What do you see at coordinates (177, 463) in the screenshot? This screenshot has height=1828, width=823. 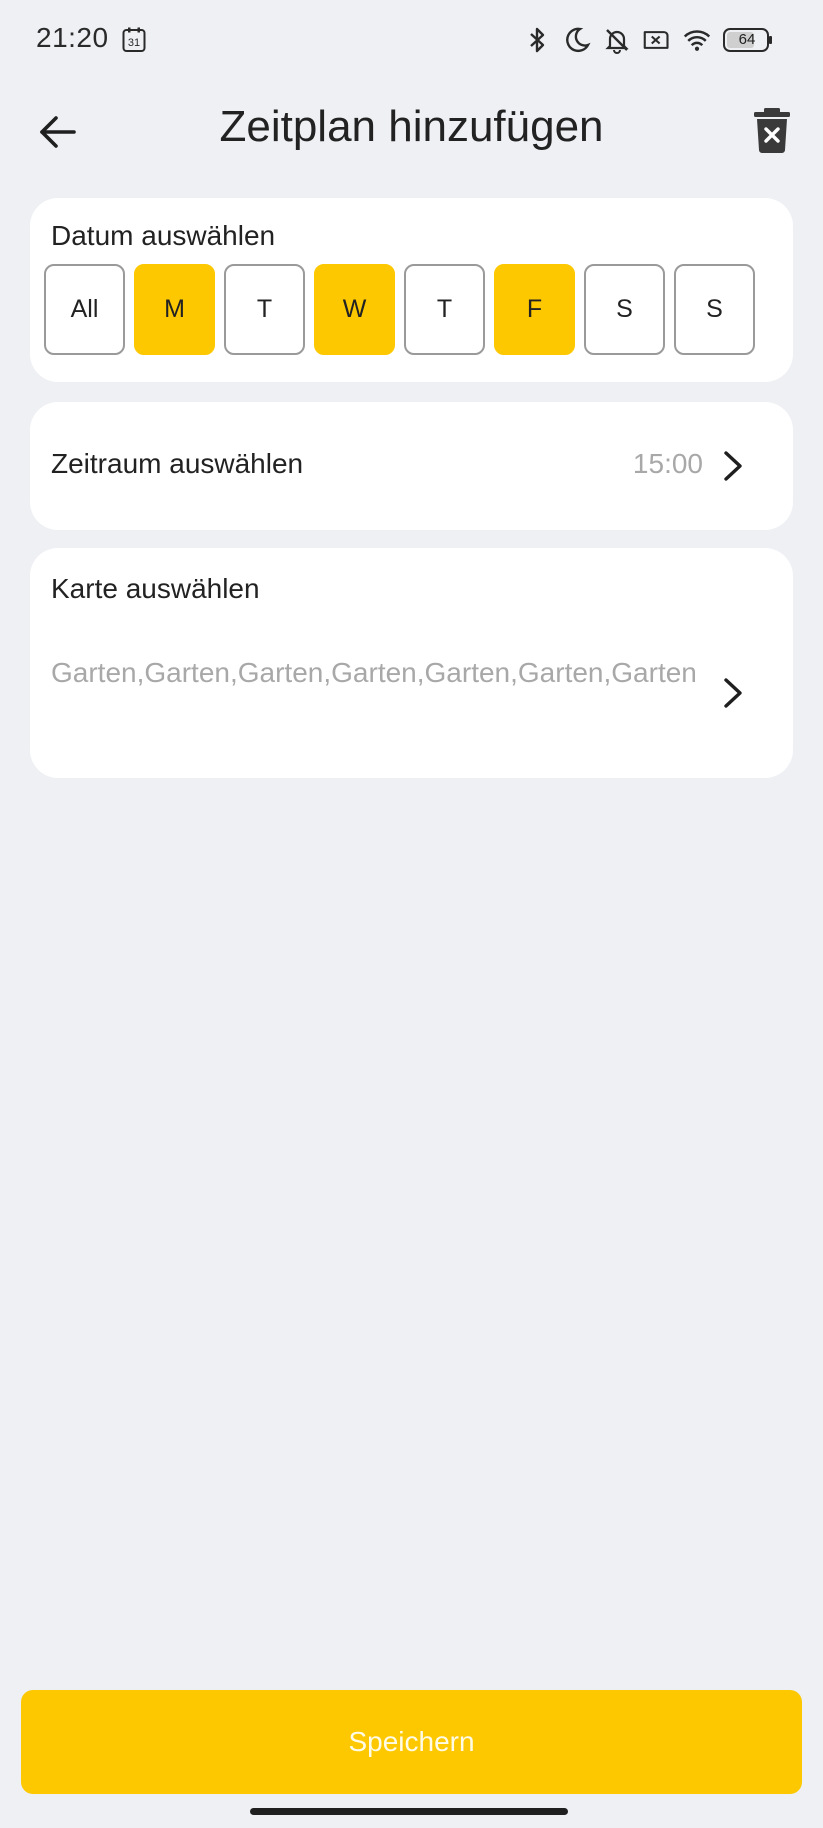 I see `time-section-title: Zeitraum auswählen` at bounding box center [177, 463].